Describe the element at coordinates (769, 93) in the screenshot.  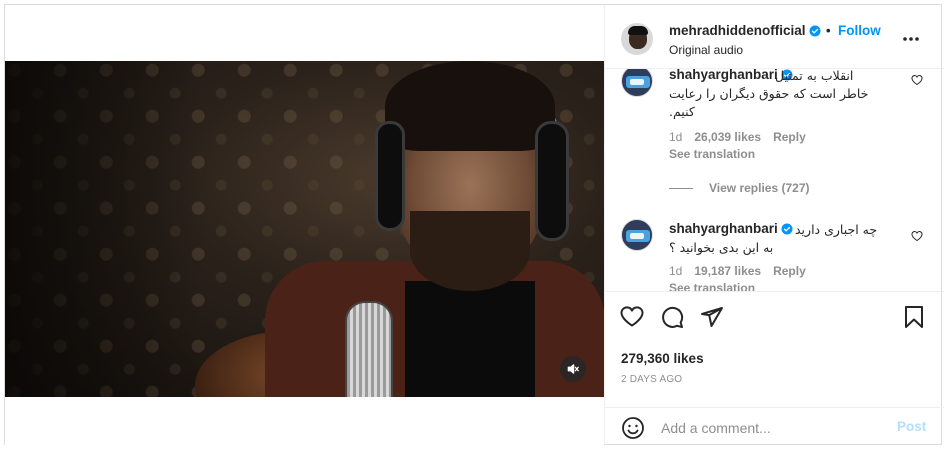
I see `comment-text-line: خاطر است که حقوق دیگران را رعایت` at that location.